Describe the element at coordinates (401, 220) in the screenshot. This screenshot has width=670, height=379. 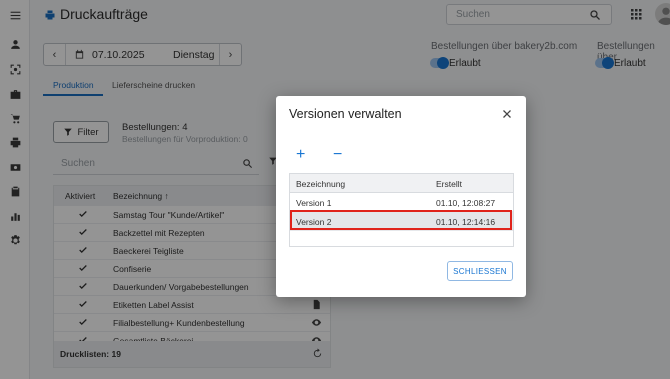
I see `highlight-frame` at that location.